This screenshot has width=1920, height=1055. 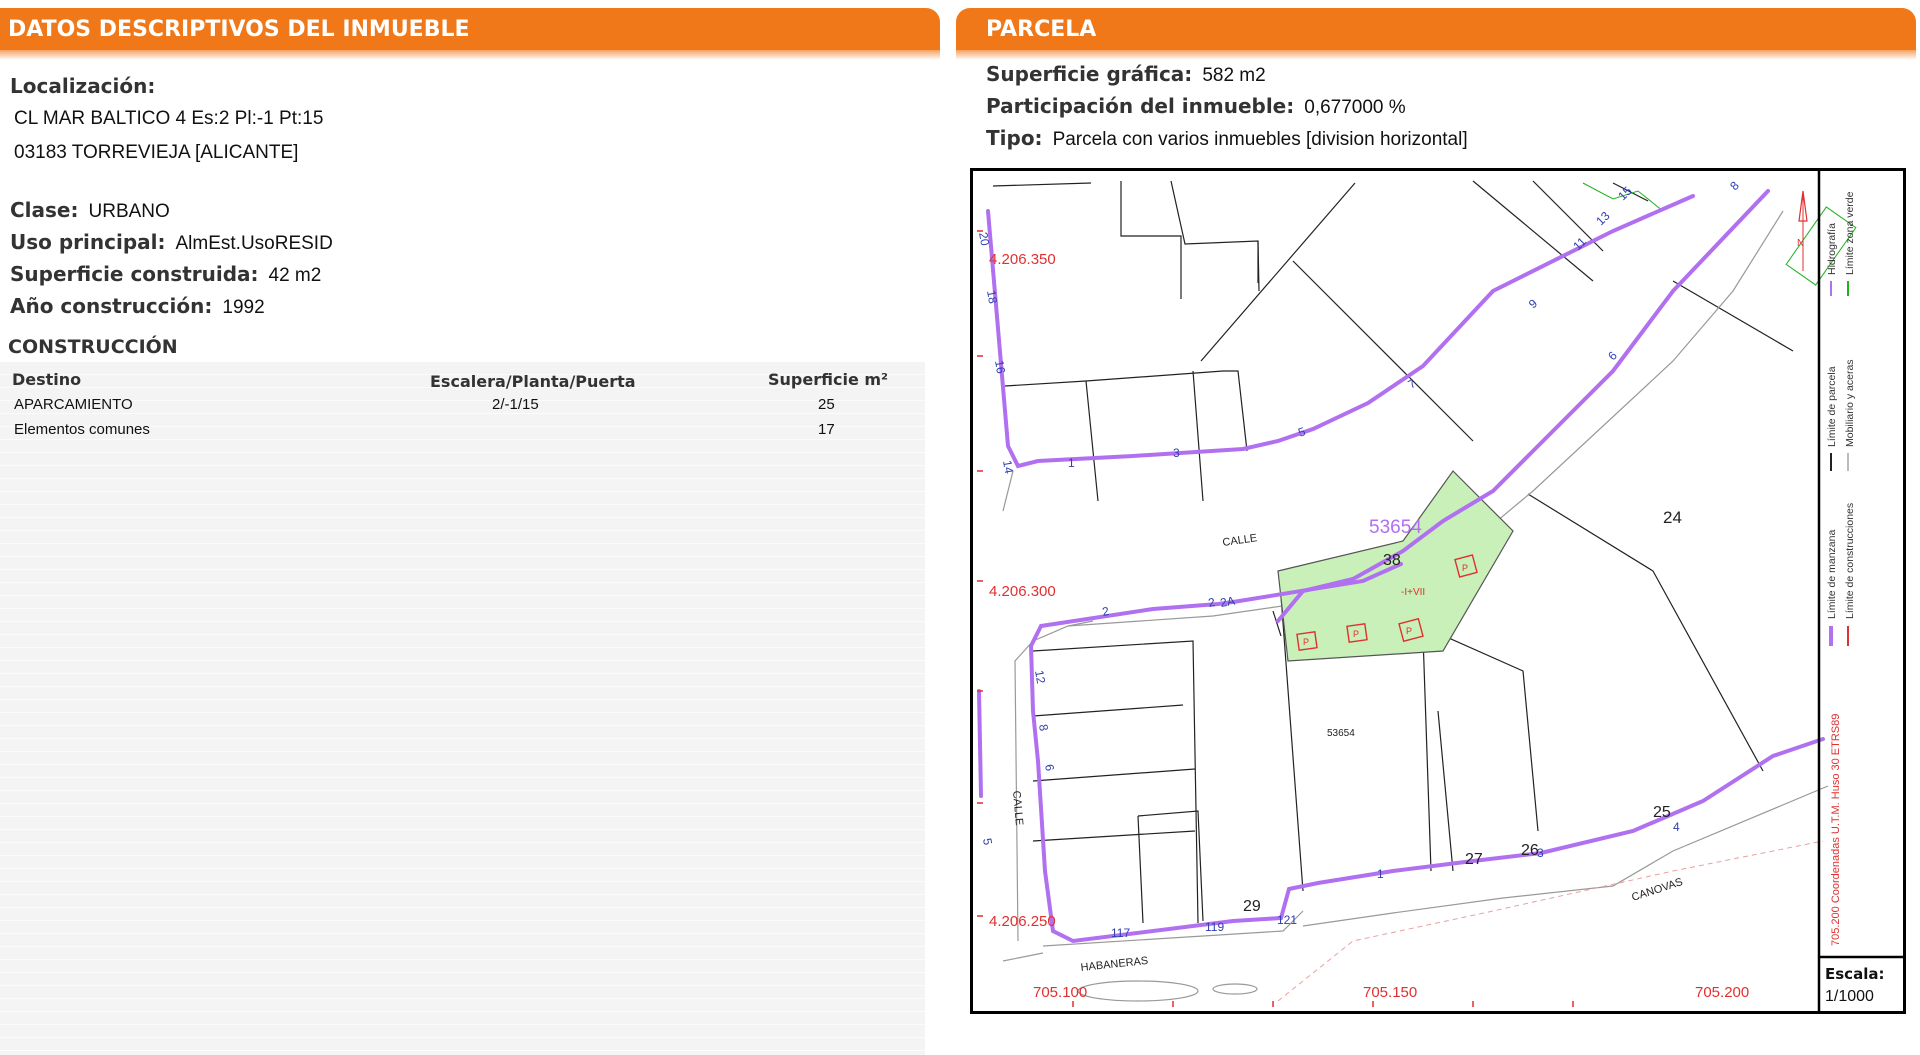 What do you see at coordinates (243, 307) in the screenshot?
I see `anio-value: 1992` at bounding box center [243, 307].